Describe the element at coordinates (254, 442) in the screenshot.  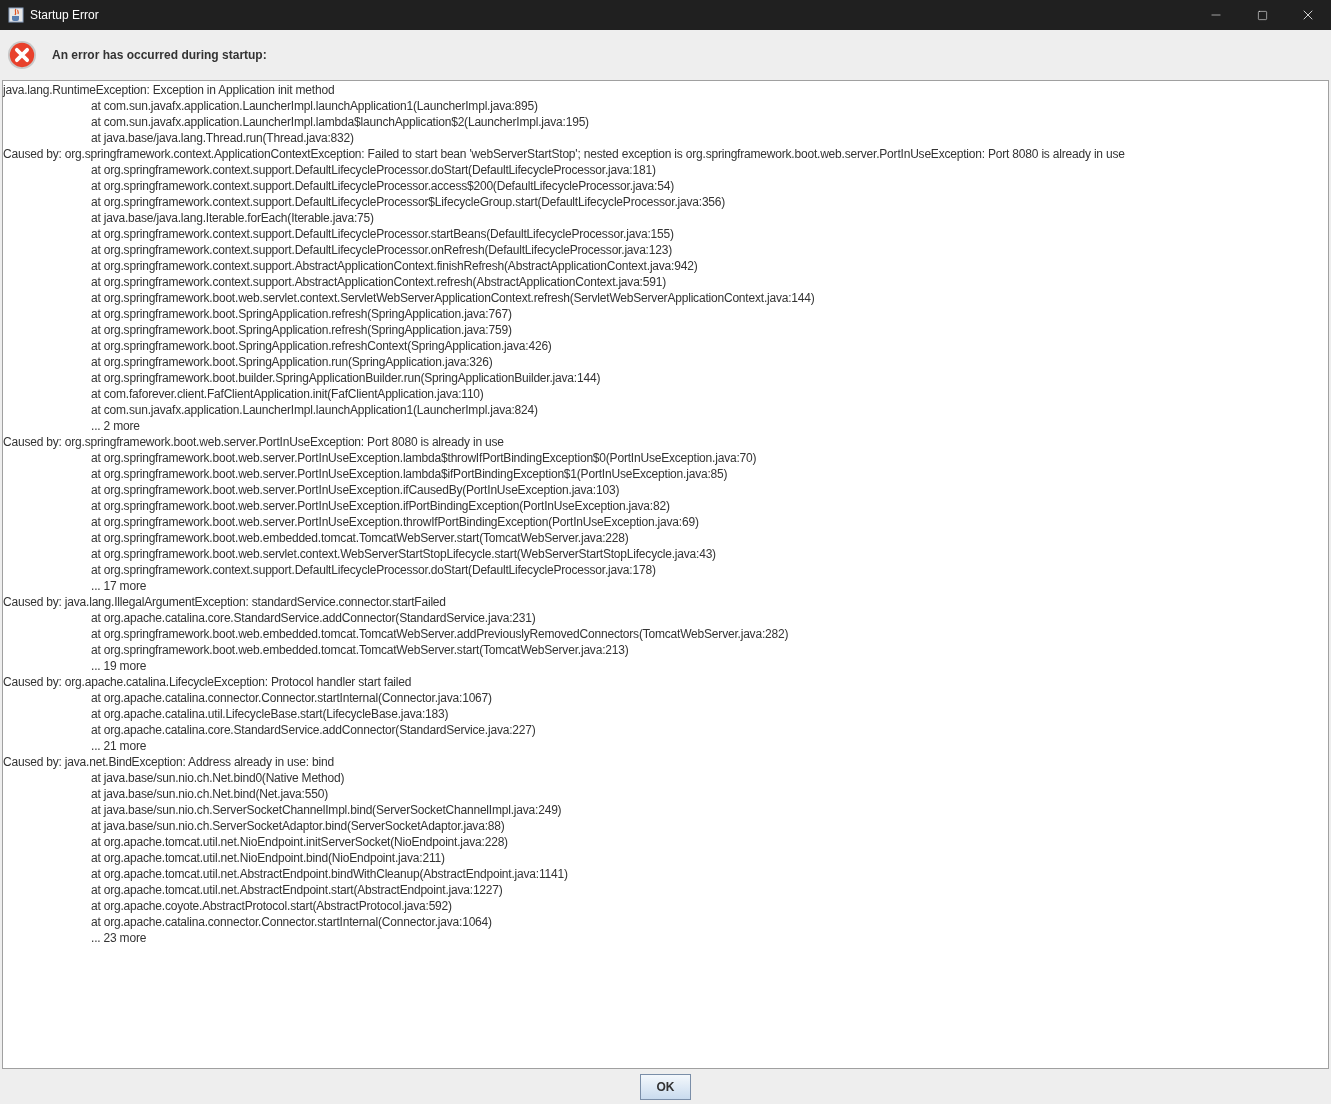
I see `stack-trace-line: Caused by: org.springframework.boot.web.server.PortInUseException: Port 8080 is already in use` at that location.